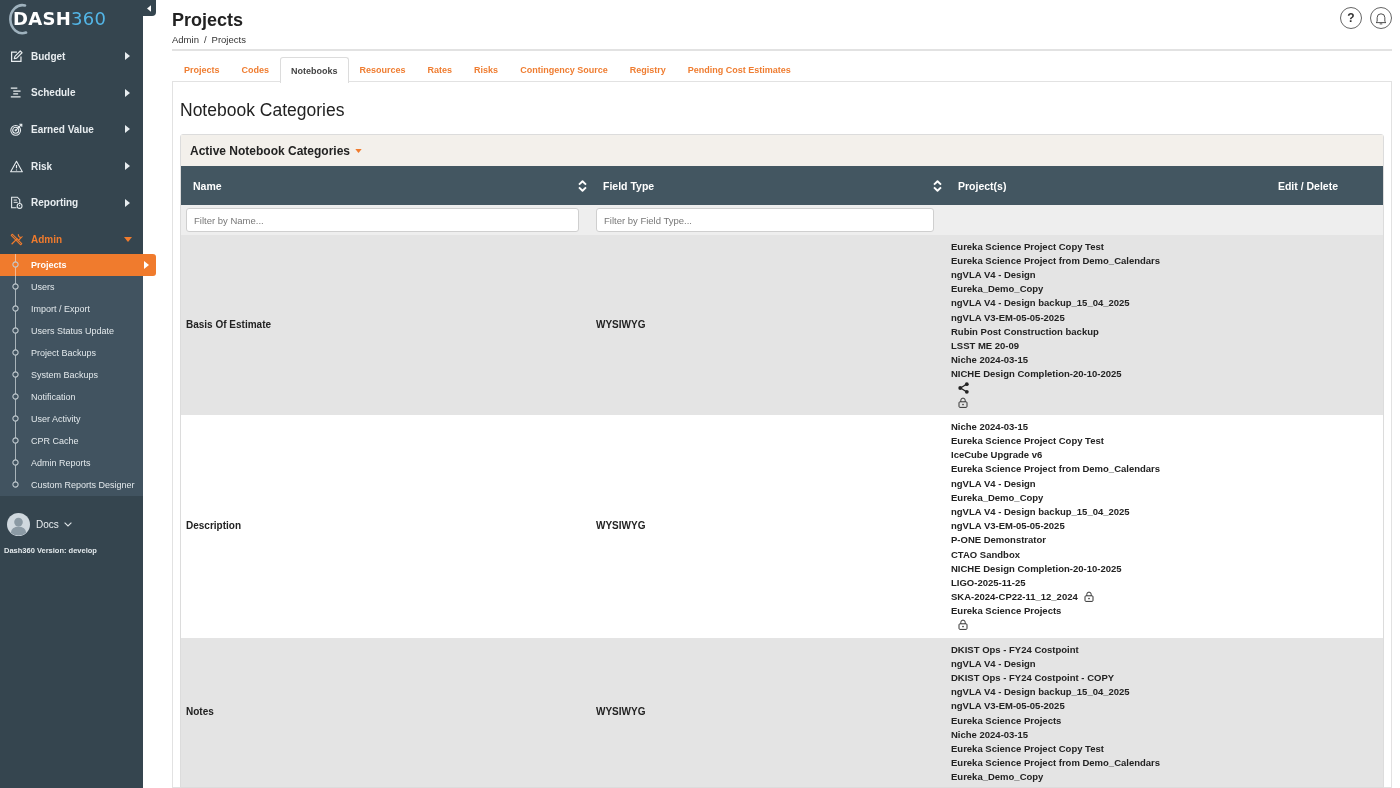 This screenshot has width=1400, height=788. What do you see at coordinates (1025, 331) in the screenshot?
I see `project-name: Rubin Post Construction backup` at bounding box center [1025, 331].